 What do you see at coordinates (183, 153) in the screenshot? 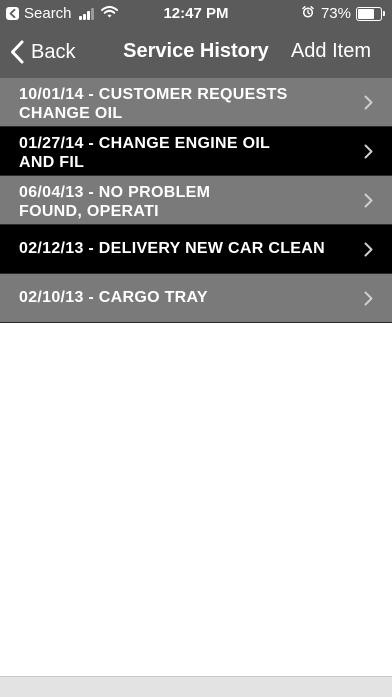
I see `history-row-text: 01/27/14 - CHANGE ENGINE OIL AND FIL` at bounding box center [183, 153].